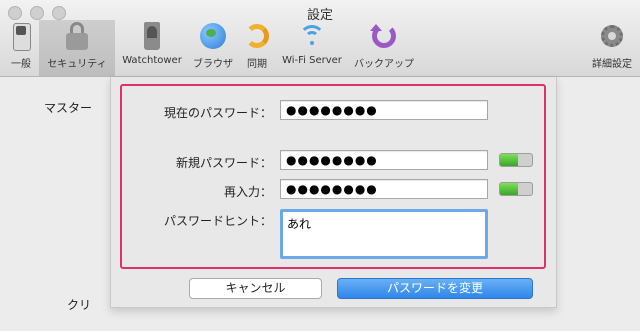 This screenshot has width=640, height=331. I want to click on reenter-password-strength-meter, so click(516, 189).